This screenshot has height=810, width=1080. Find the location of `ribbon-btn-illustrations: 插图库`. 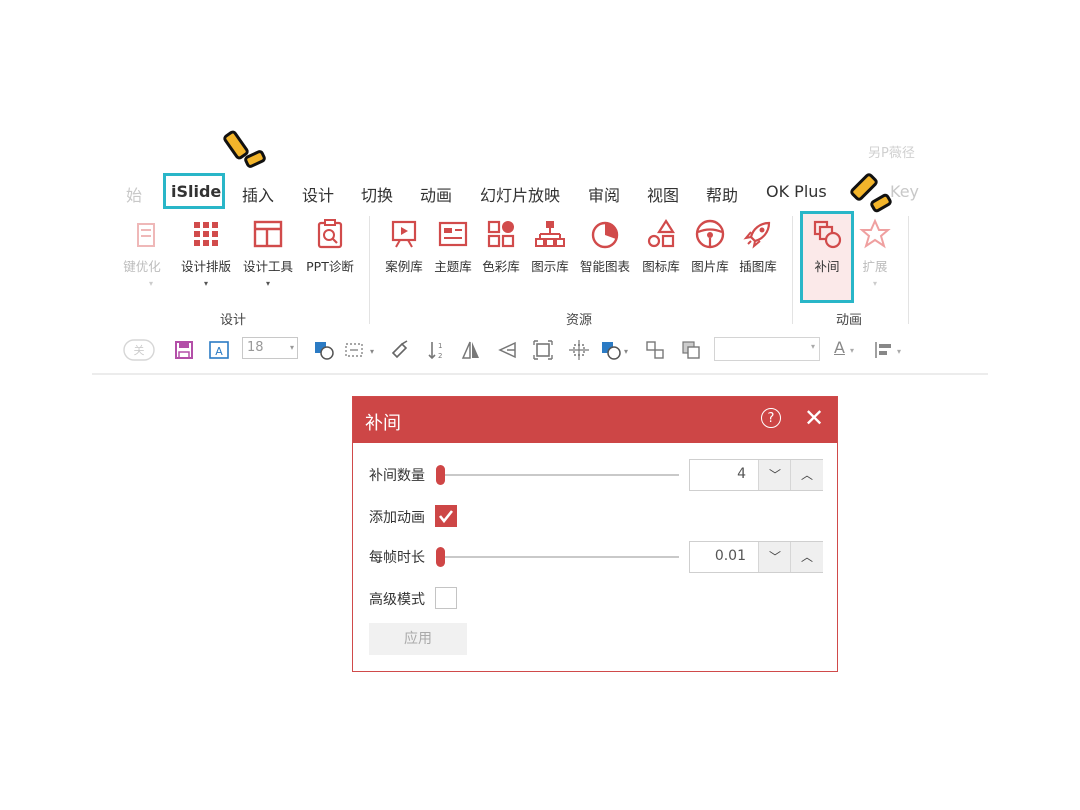

ribbon-btn-illustrations: 插图库 is located at coordinates (758, 246).